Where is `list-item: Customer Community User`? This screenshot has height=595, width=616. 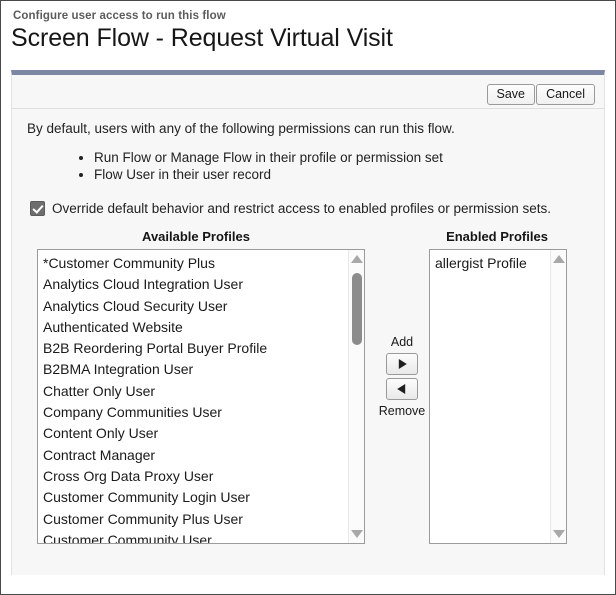 list-item: Customer Community User is located at coordinates (195, 536).